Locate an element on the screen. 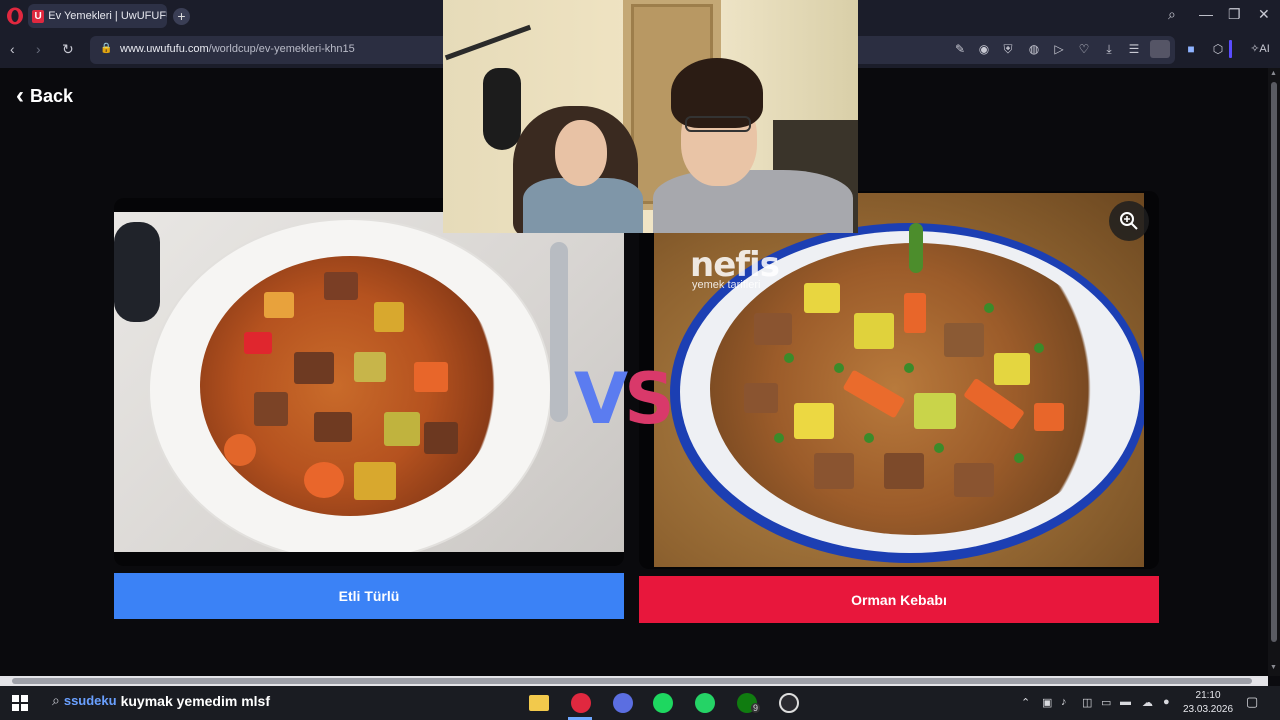 Image resolution: width=1280 pixels, height=720 pixels. battery-icon: ▬ is located at coordinates (1125, 702).